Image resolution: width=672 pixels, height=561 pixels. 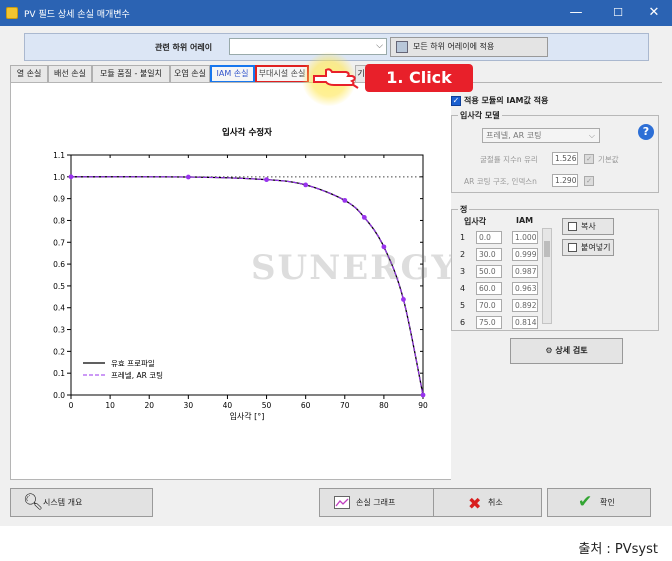 I want to click on help-icon: ?, so click(x=646, y=132).